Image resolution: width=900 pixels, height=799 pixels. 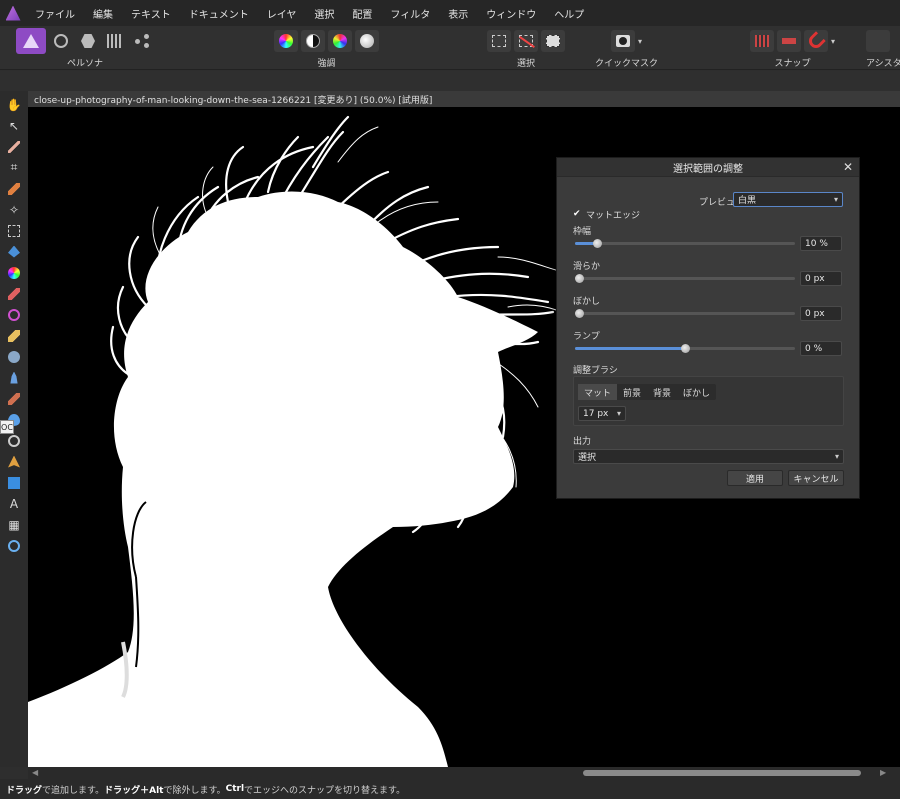 What do you see at coordinates (367, 41) in the screenshot?
I see `auto-white-balance-icon` at bounding box center [367, 41].